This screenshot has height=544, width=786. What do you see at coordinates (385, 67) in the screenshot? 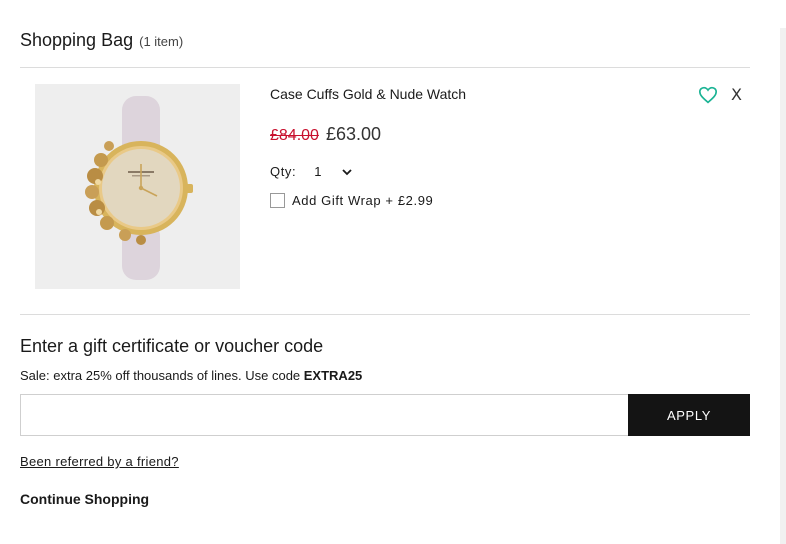
I see `divider-top` at bounding box center [385, 67].